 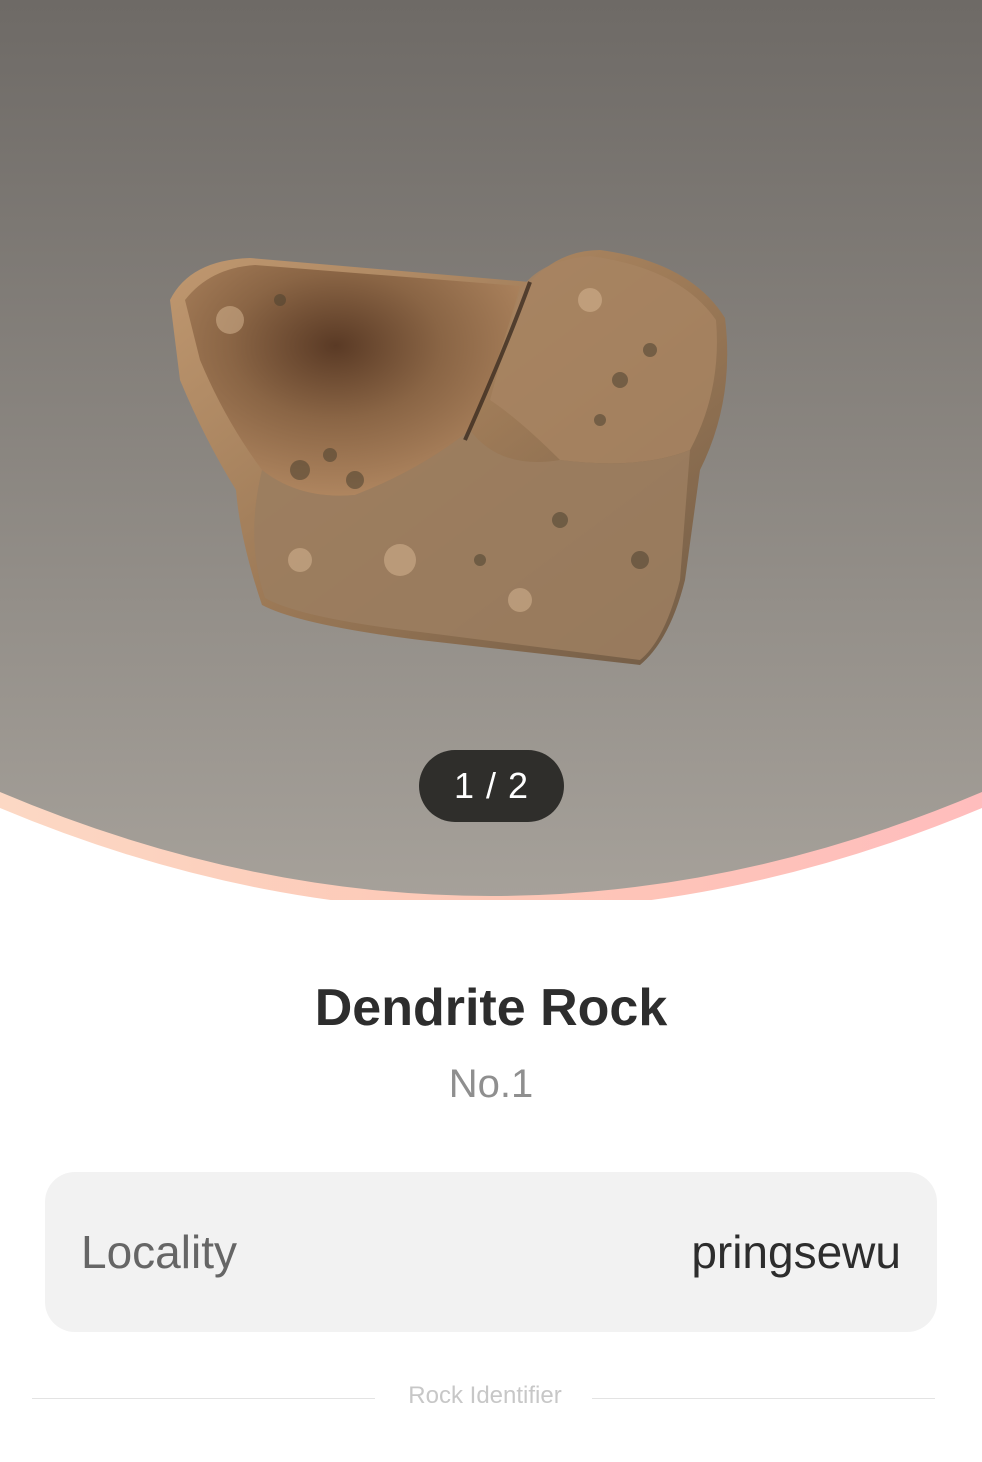 I want to click on locality-value: pringsewu, so click(x=796, y=1252).